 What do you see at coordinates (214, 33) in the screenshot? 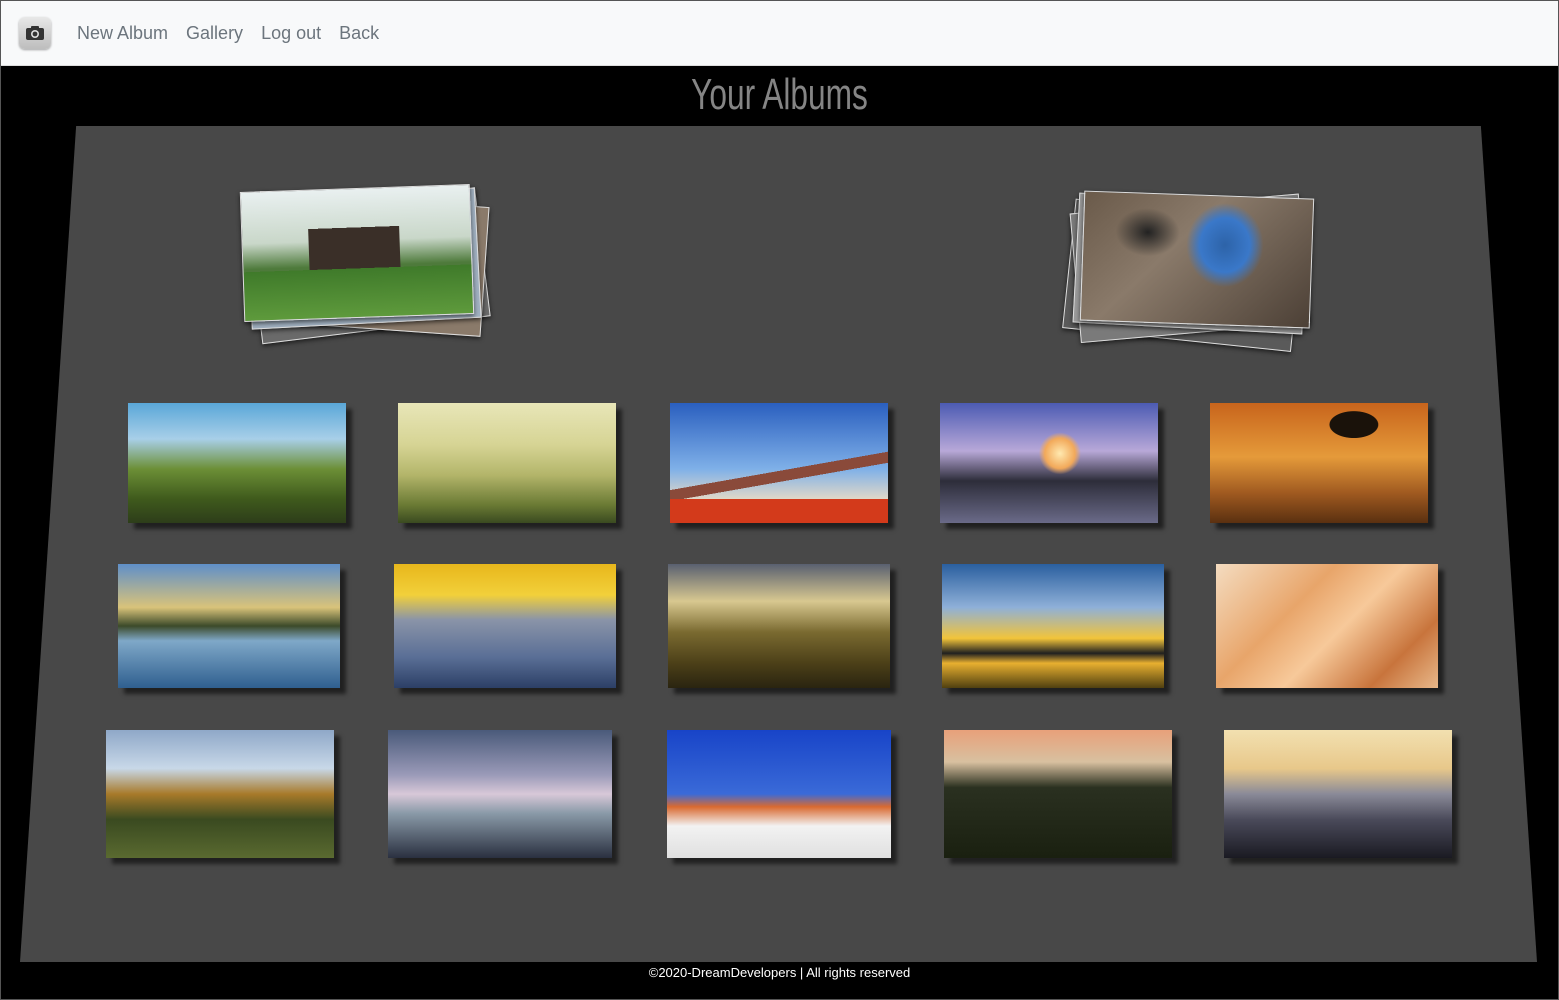
I see `nav-gallery: Gallery` at bounding box center [214, 33].